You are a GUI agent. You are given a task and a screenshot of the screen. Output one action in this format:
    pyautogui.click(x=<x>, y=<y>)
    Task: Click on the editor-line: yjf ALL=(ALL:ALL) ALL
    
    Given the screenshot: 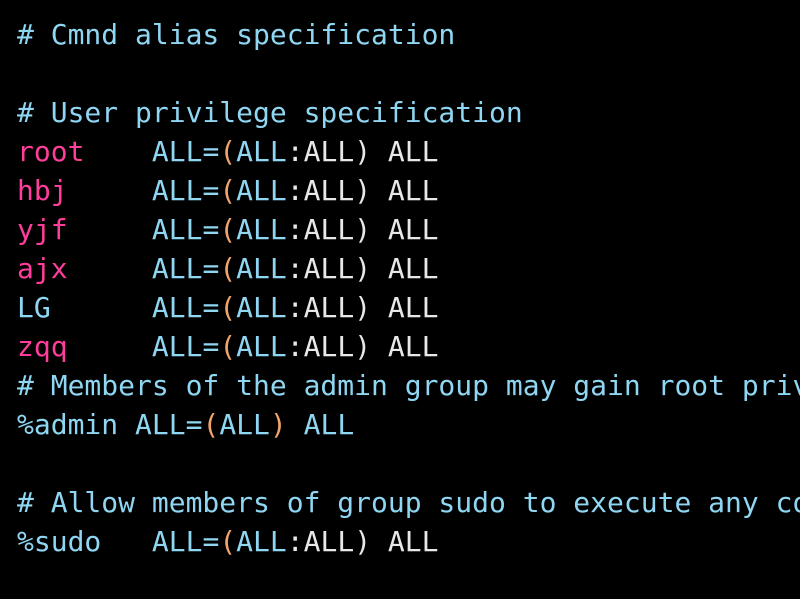 What is the action you would take?
    pyautogui.click(x=408, y=229)
    